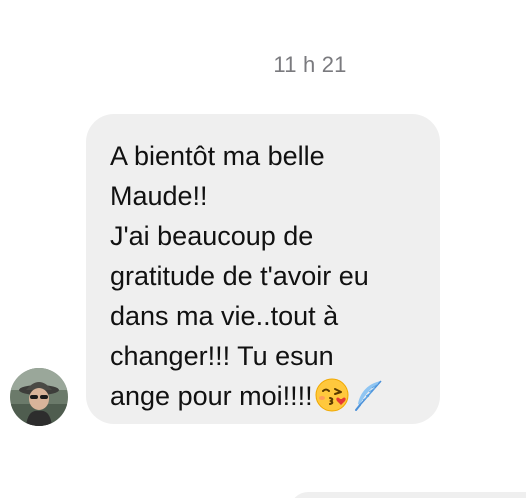 This screenshot has height=498, width=526. Describe the element at coordinates (39, 397) in the screenshot. I see `sender-avatar` at that location.